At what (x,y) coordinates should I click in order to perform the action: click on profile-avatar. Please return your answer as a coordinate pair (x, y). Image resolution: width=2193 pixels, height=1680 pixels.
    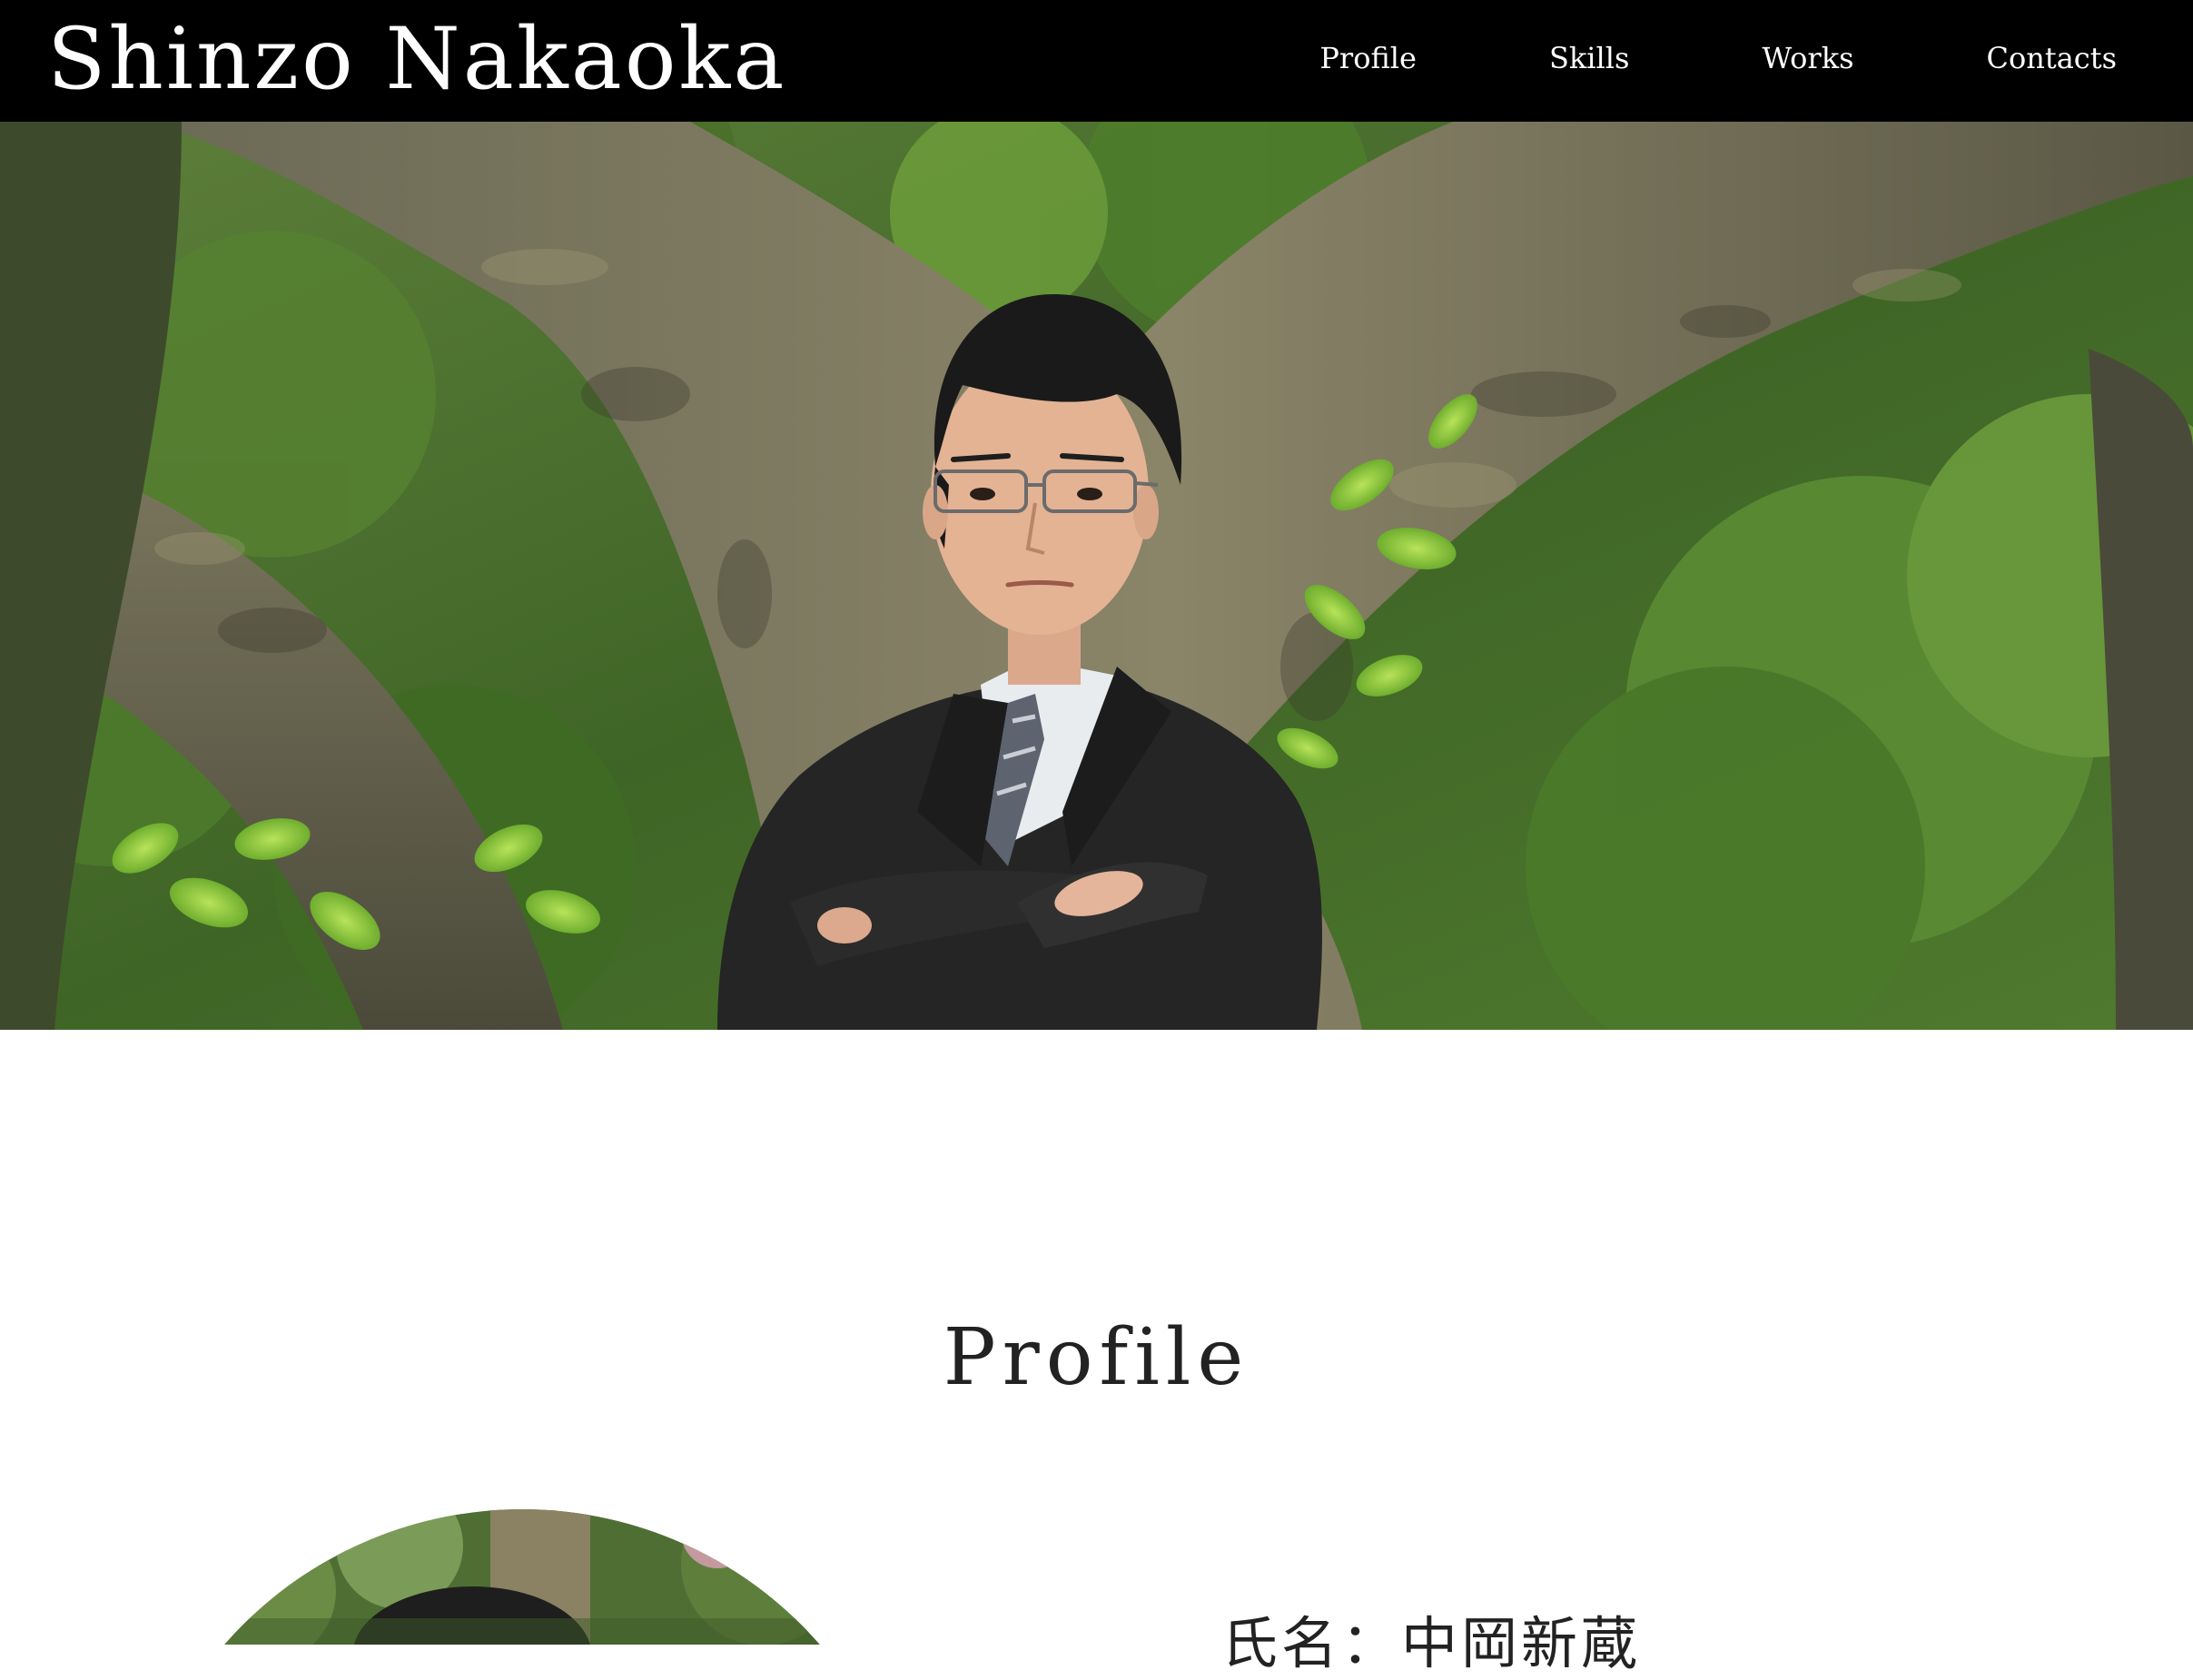
    Looking at the image, I should click on (522, 1577).